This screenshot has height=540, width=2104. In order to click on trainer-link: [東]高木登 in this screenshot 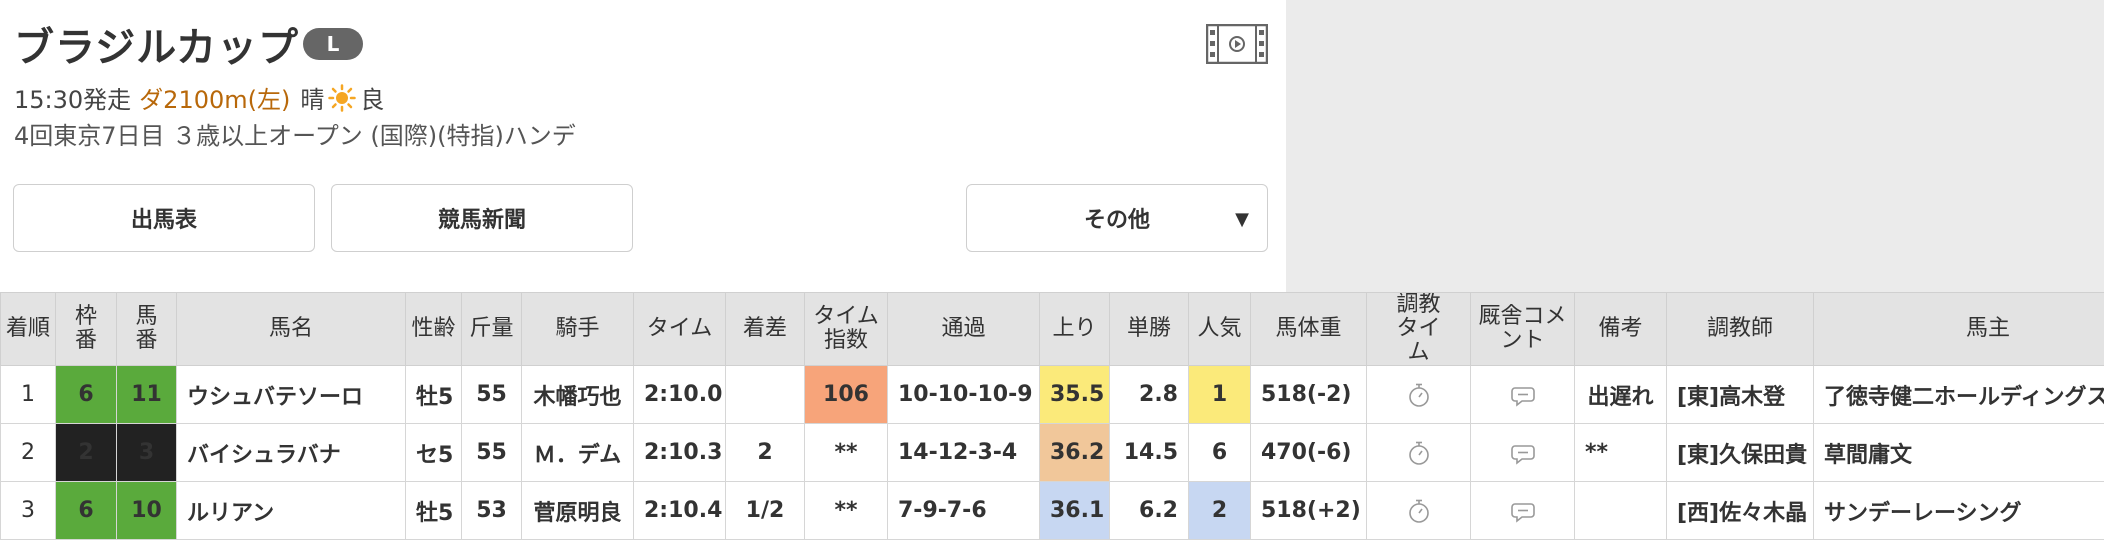, I will do `click(1740, 395)`.